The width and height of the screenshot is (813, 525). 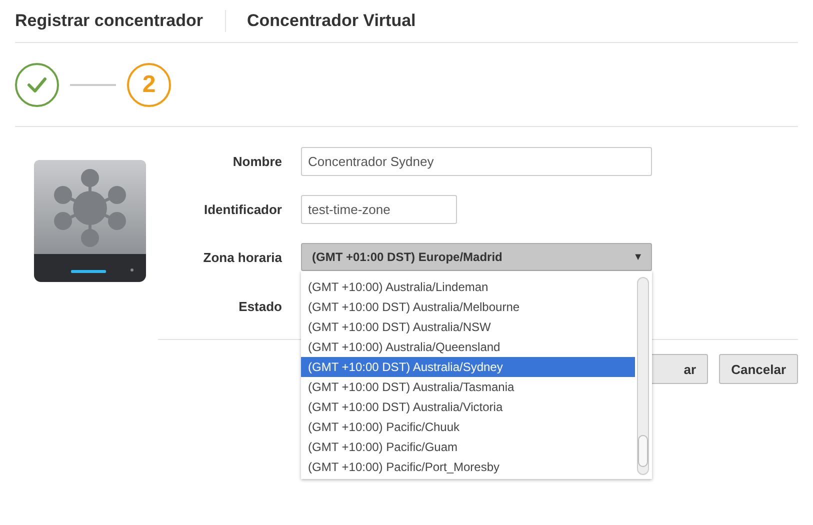 I want to click on timezone-dropdown: (GMT +01:00 DST) Europe/Madrid ▼, so click(x=476, y=257).